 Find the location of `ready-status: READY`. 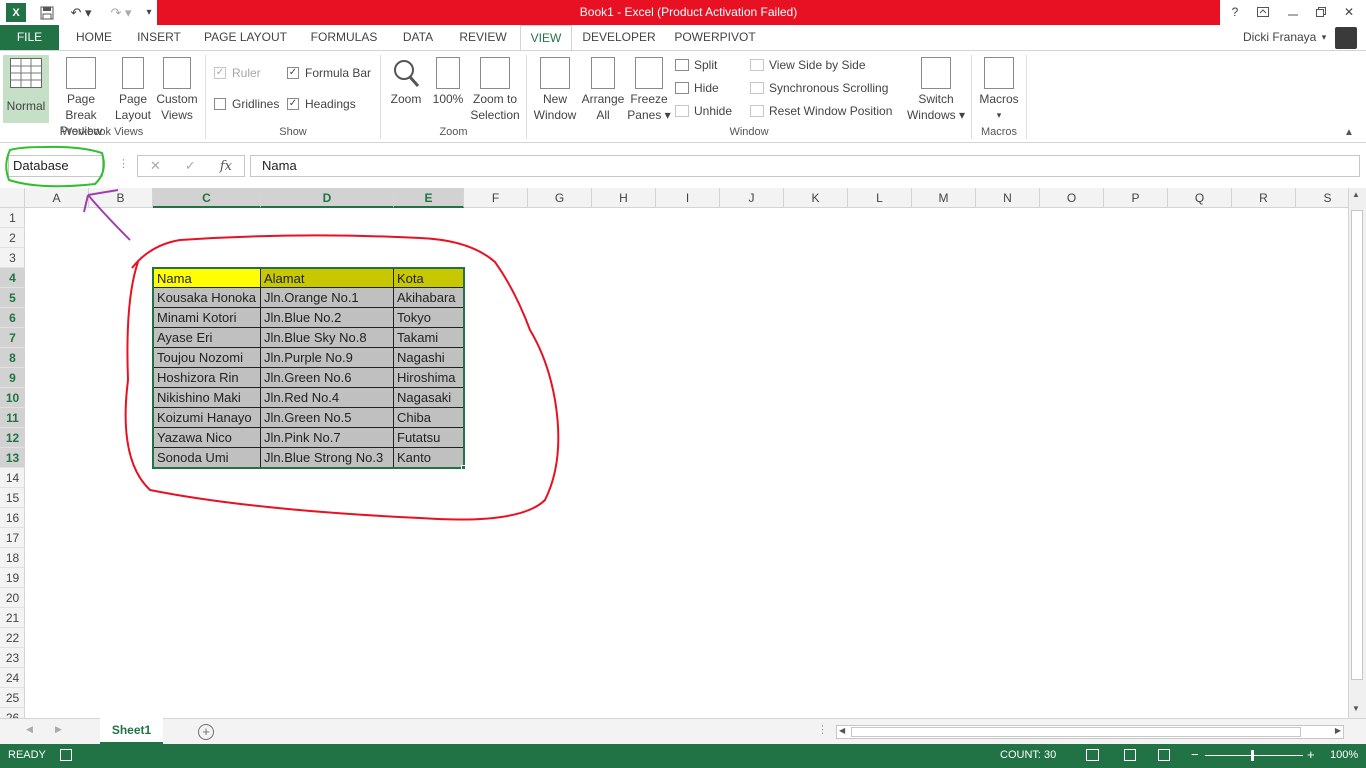

ready-status: READY is located at coordinates (27, 755).